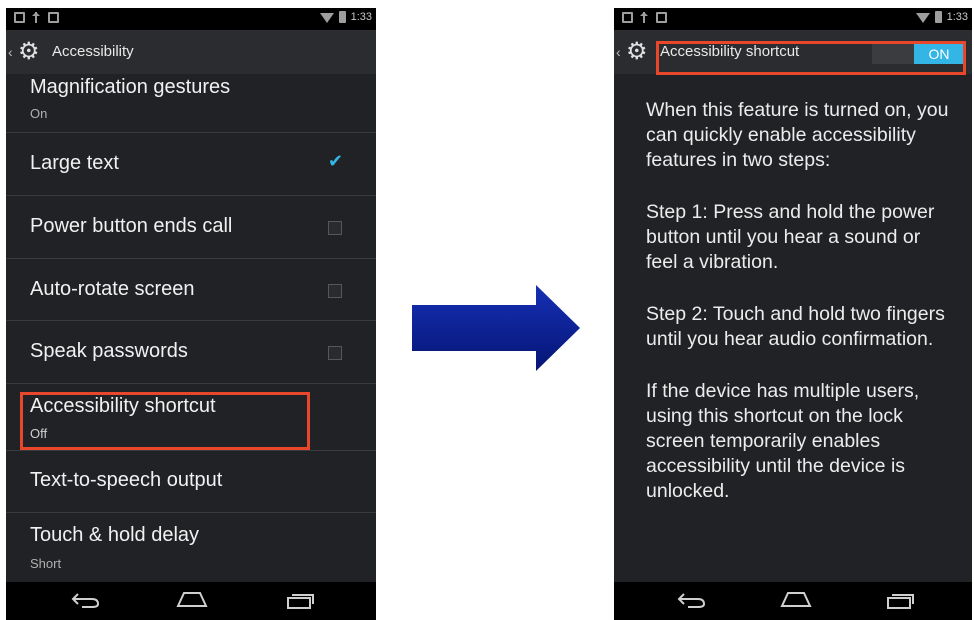 The width and height of the screenshot is (974, 620). I want to click on setting-magnification-gestures: Magnification gestures On, so click(191, 103).